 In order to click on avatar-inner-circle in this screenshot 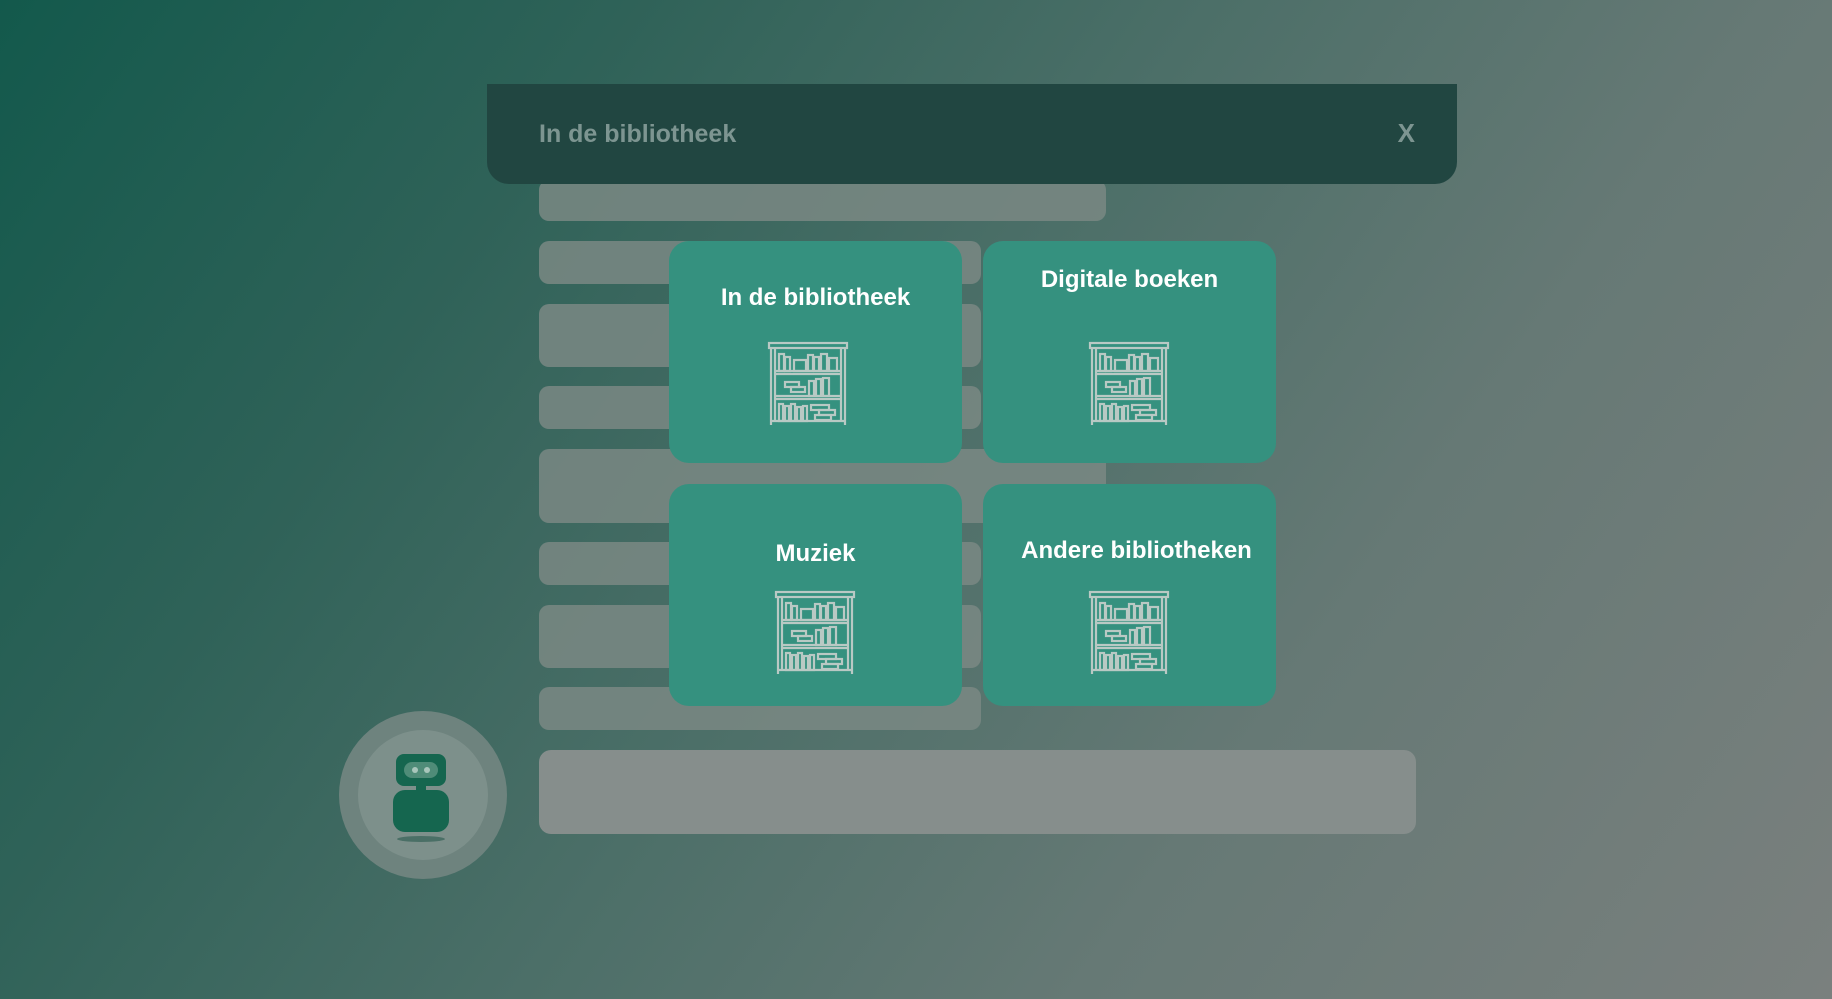, I will do `click(423, 795)`.